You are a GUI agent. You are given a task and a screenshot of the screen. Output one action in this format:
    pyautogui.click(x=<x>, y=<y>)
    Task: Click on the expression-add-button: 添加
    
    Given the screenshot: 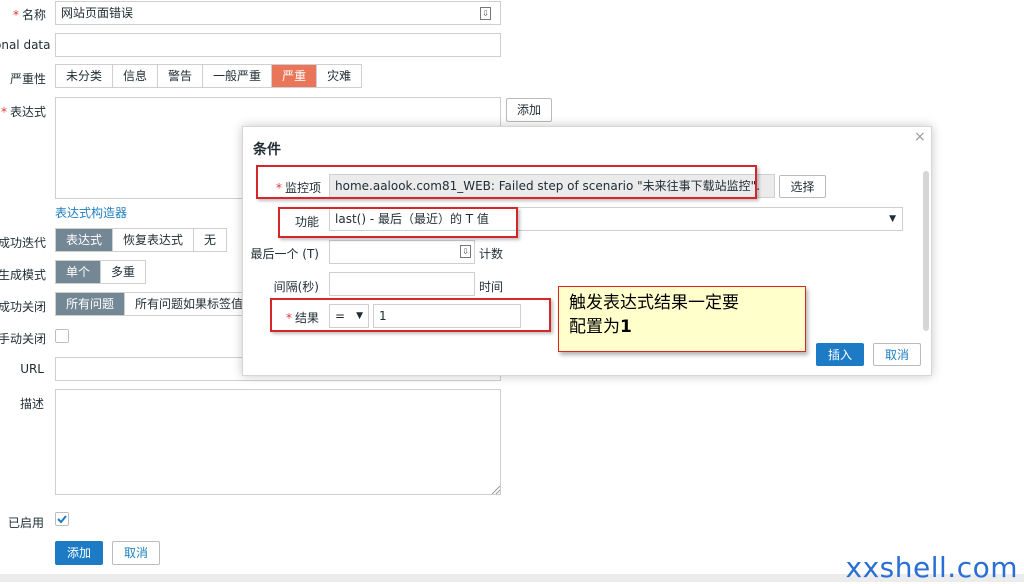 What is the action you would take?
    pyautogui.click(x=529, y=110)
    